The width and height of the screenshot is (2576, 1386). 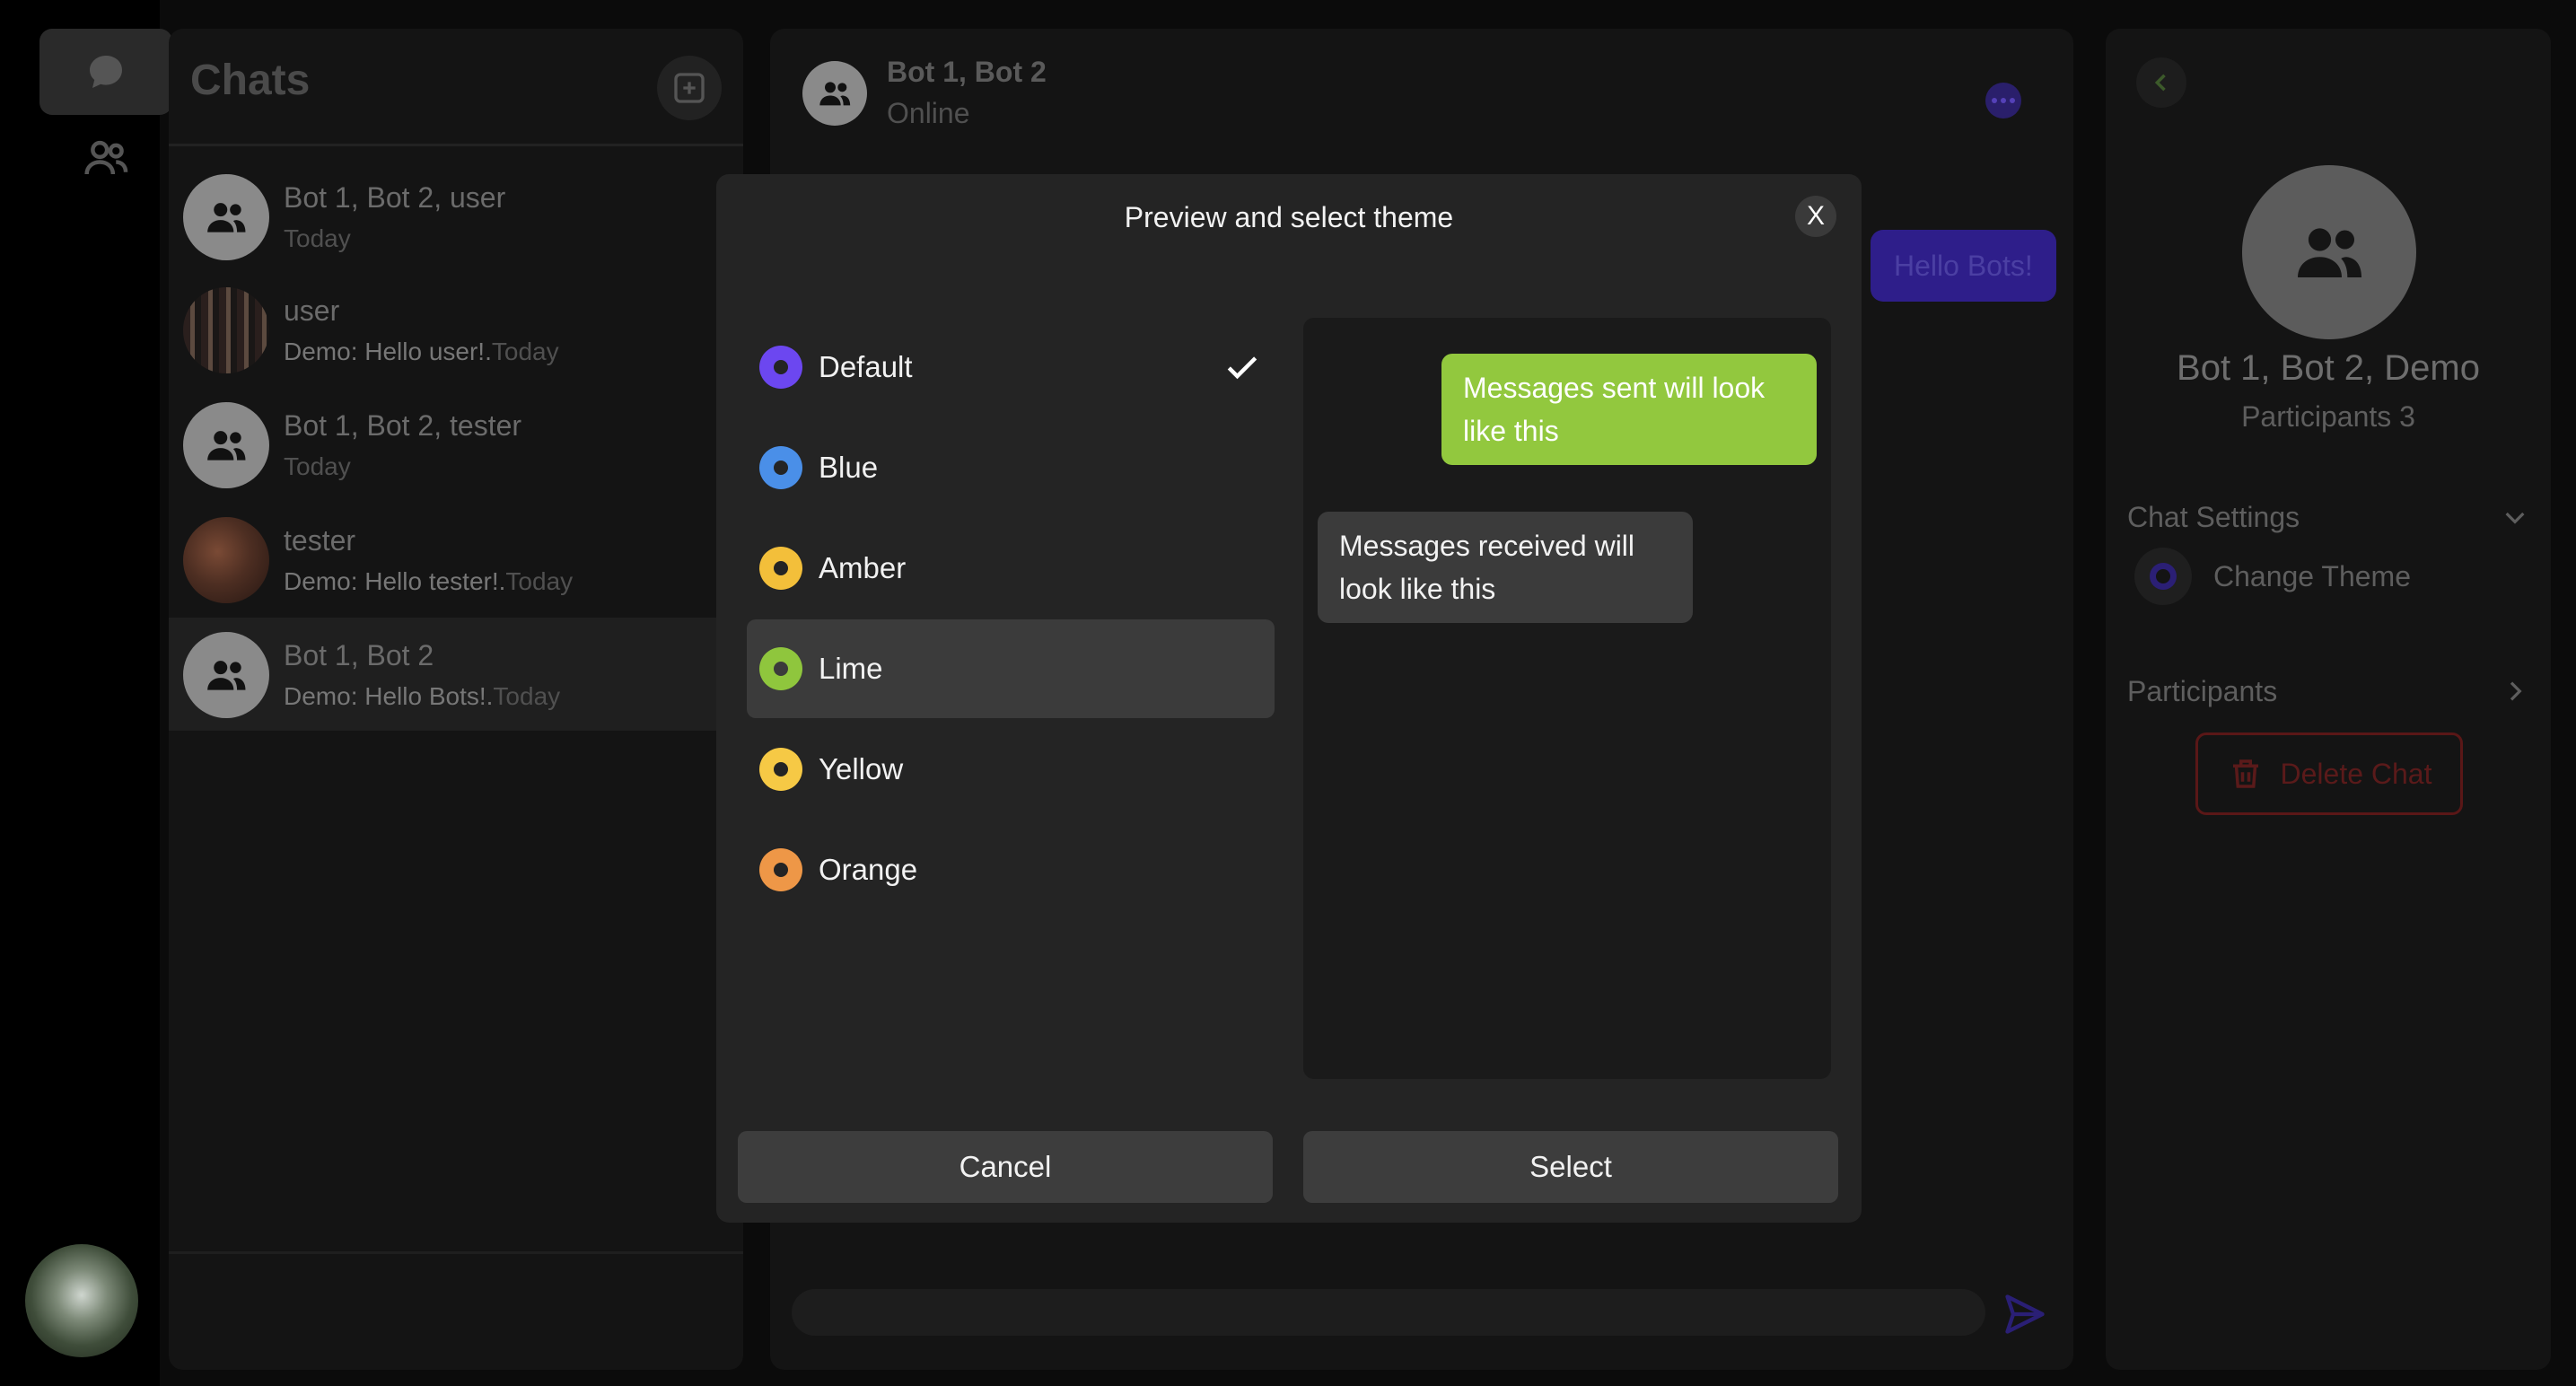 I want to click on delete-chat-label: Delete Chat, so click(x=2356, y=774).